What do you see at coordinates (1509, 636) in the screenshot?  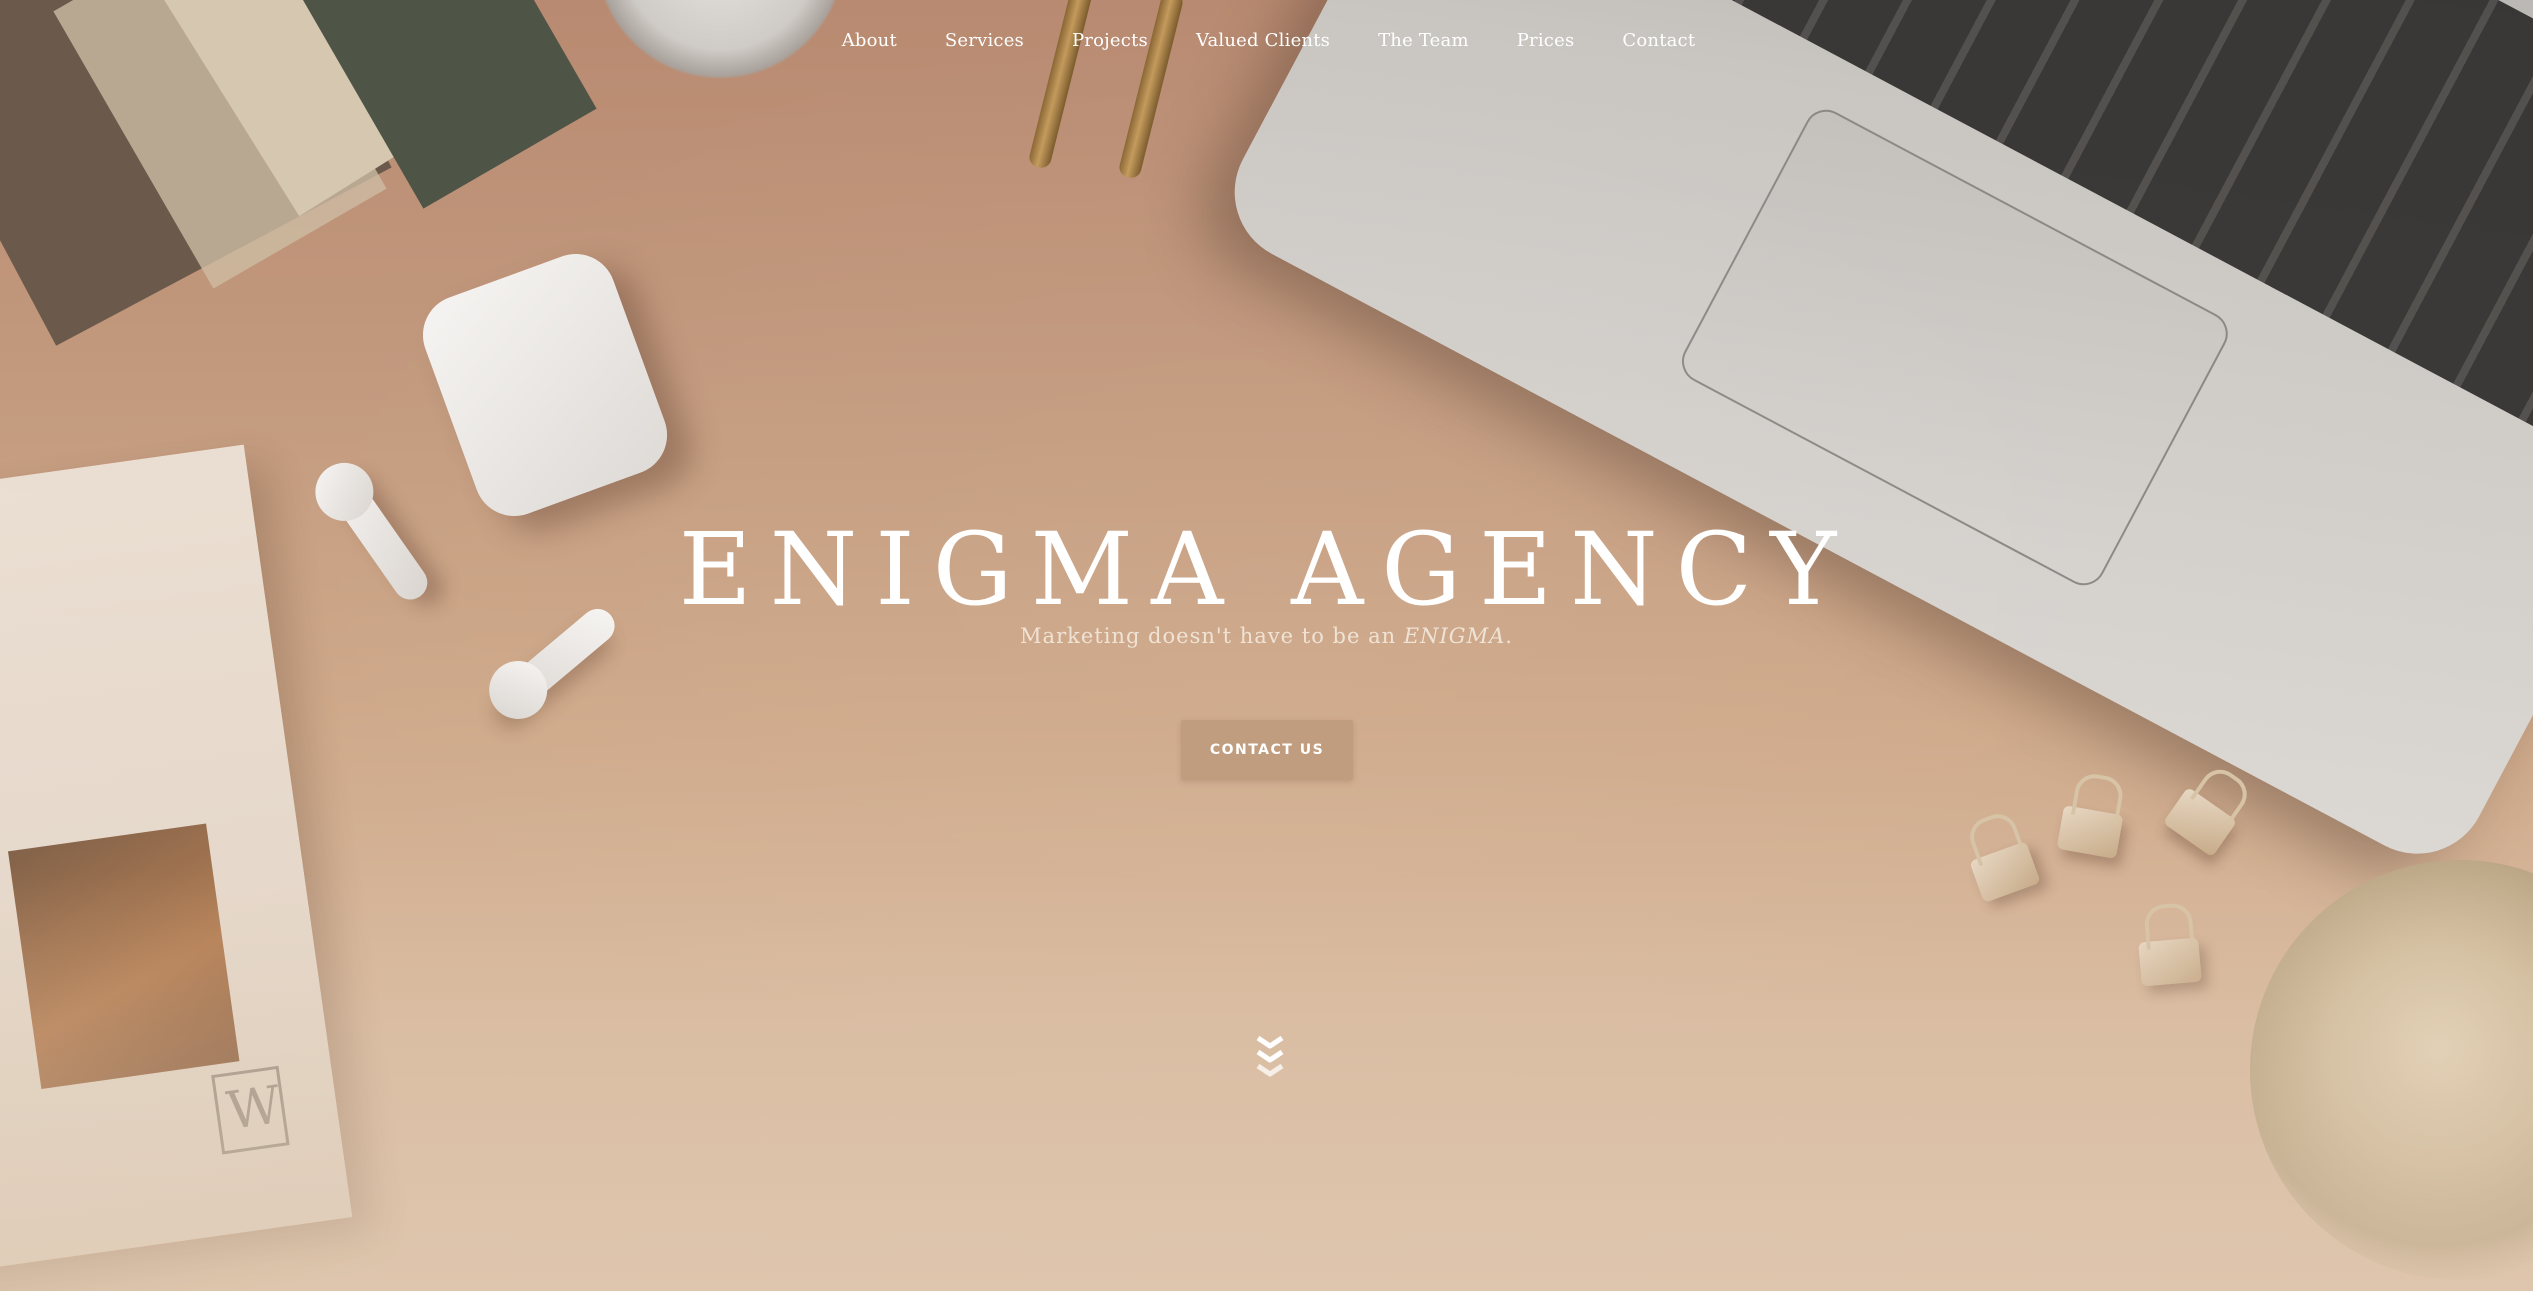 I see `tagline-period: .` at bounding box center [1509, 636].